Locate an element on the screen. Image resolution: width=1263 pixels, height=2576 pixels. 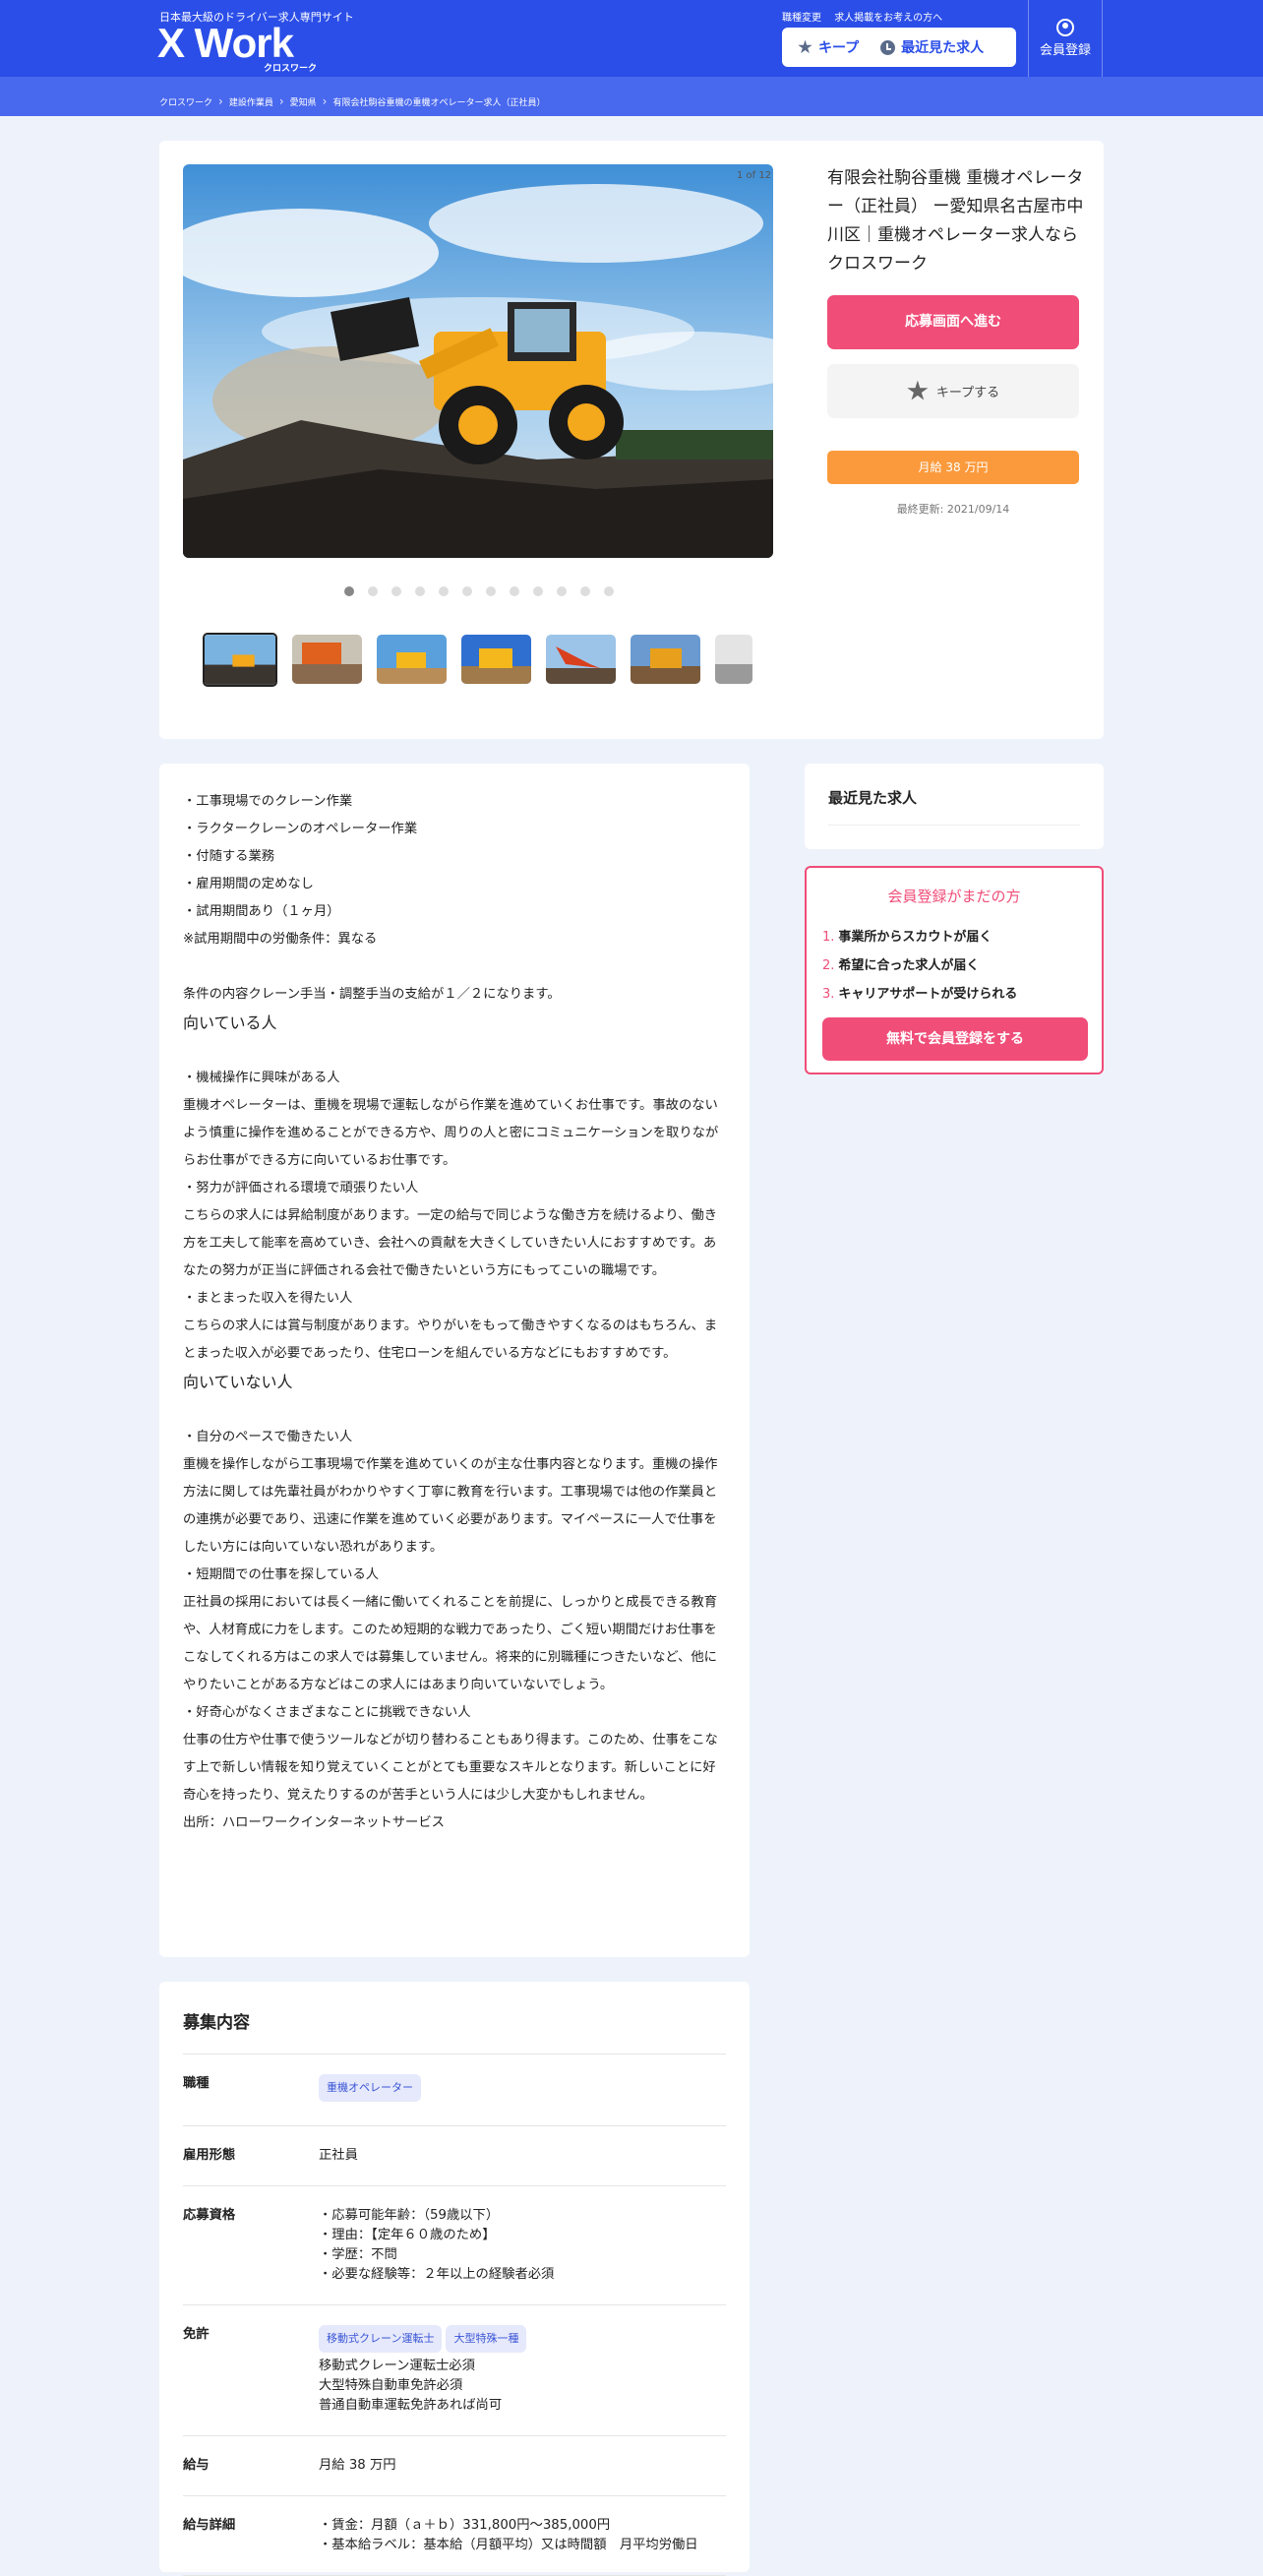
table-row: 雇用形態 正社員 is located at coordinates (455, 2156).